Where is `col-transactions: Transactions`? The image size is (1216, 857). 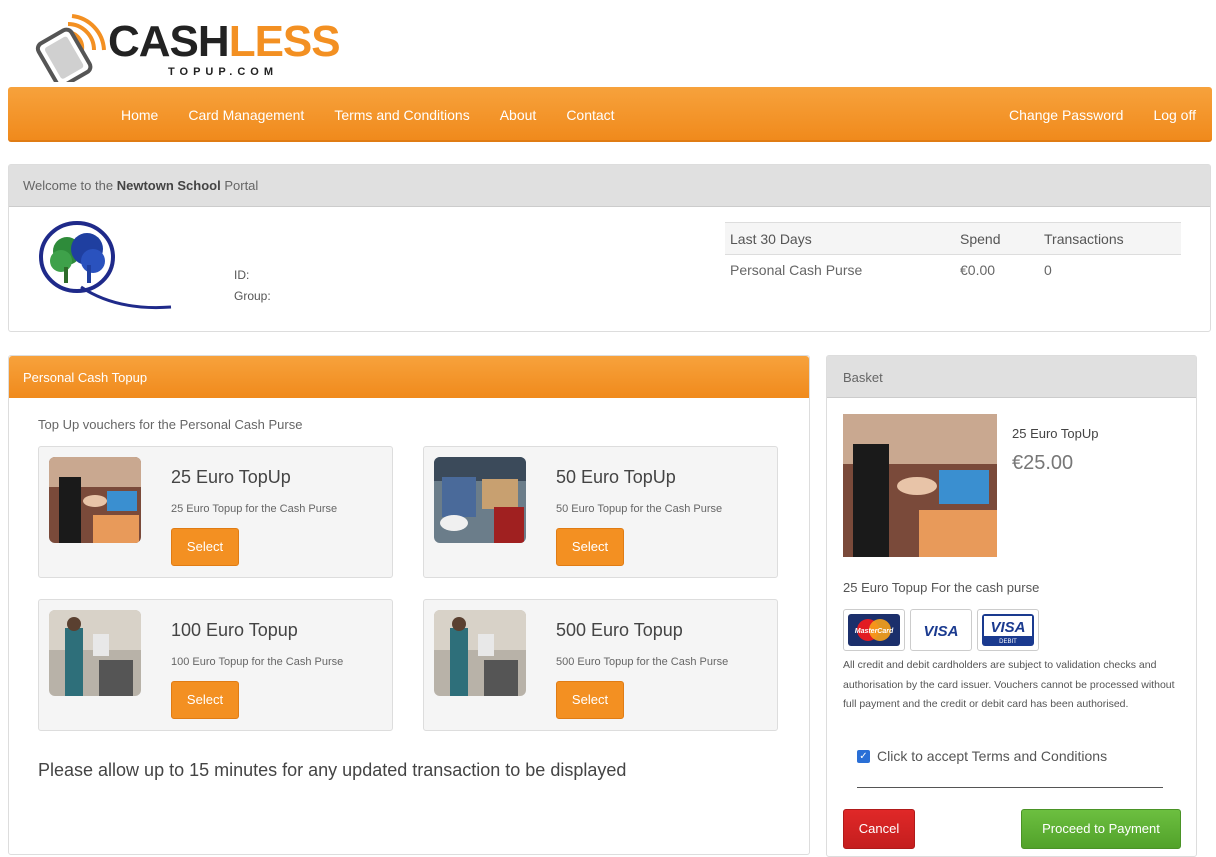
col-transactions: Transactions is located at coordinates (1110, 238).